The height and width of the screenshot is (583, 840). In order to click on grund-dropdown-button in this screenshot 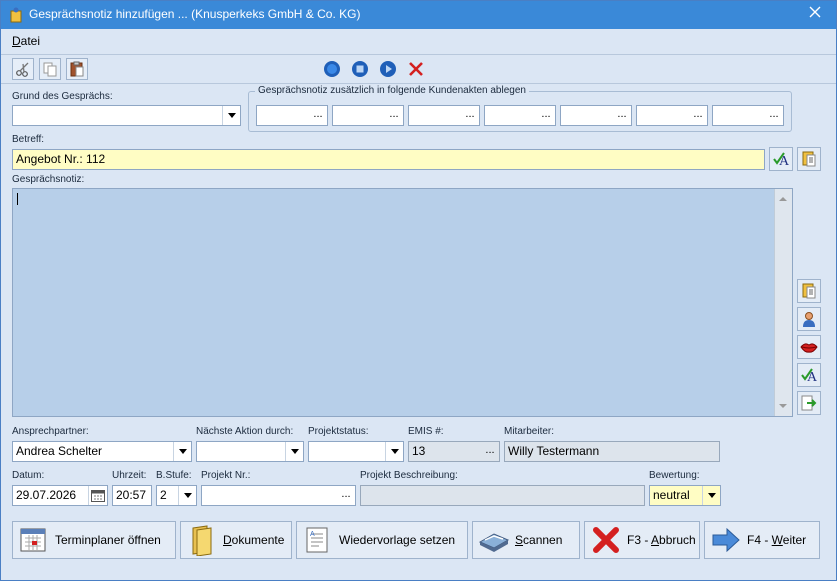, I will do `click(231, 115)`.